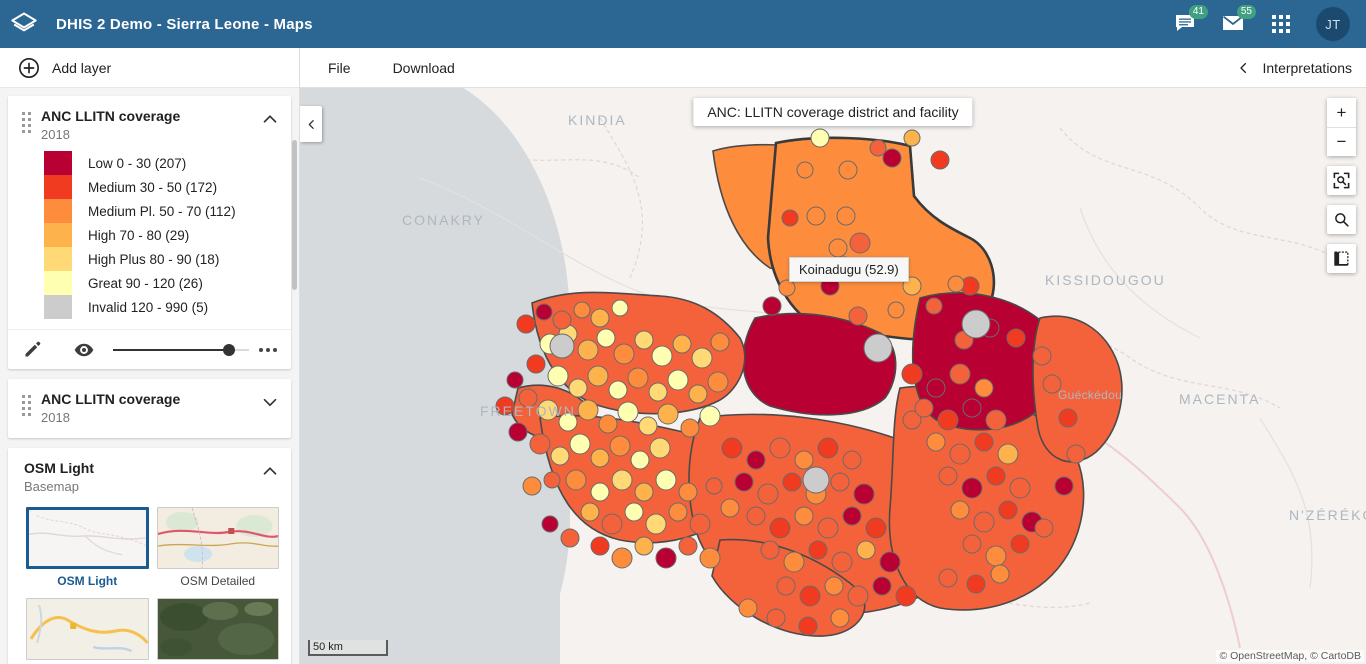 The height and width of the screenshot is (664, 1366). Describe the element at coordinates (1238, 21) in the screenshot. I see `mail-button: 55` at that location.